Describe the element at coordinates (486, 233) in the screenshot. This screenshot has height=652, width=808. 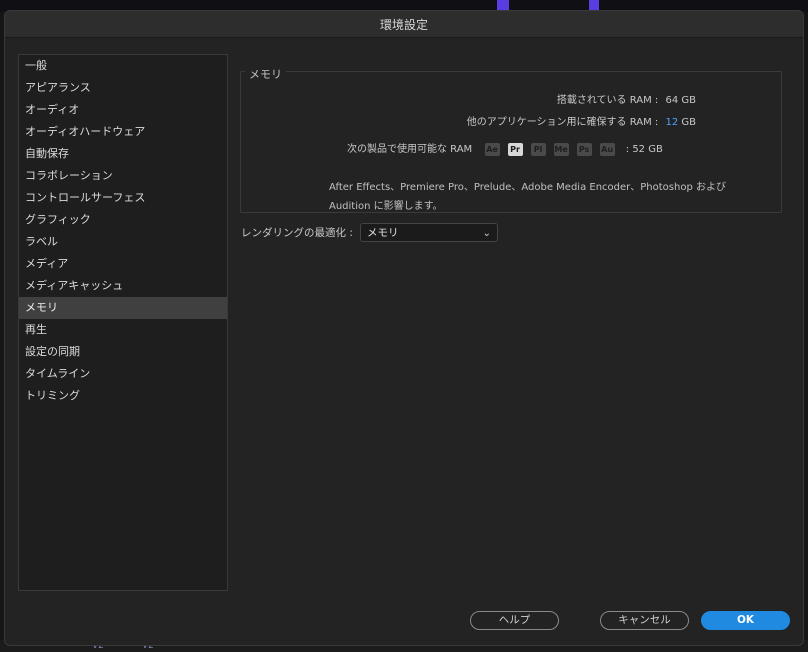
I see `chevron-down-icon: ⌄` at that location.